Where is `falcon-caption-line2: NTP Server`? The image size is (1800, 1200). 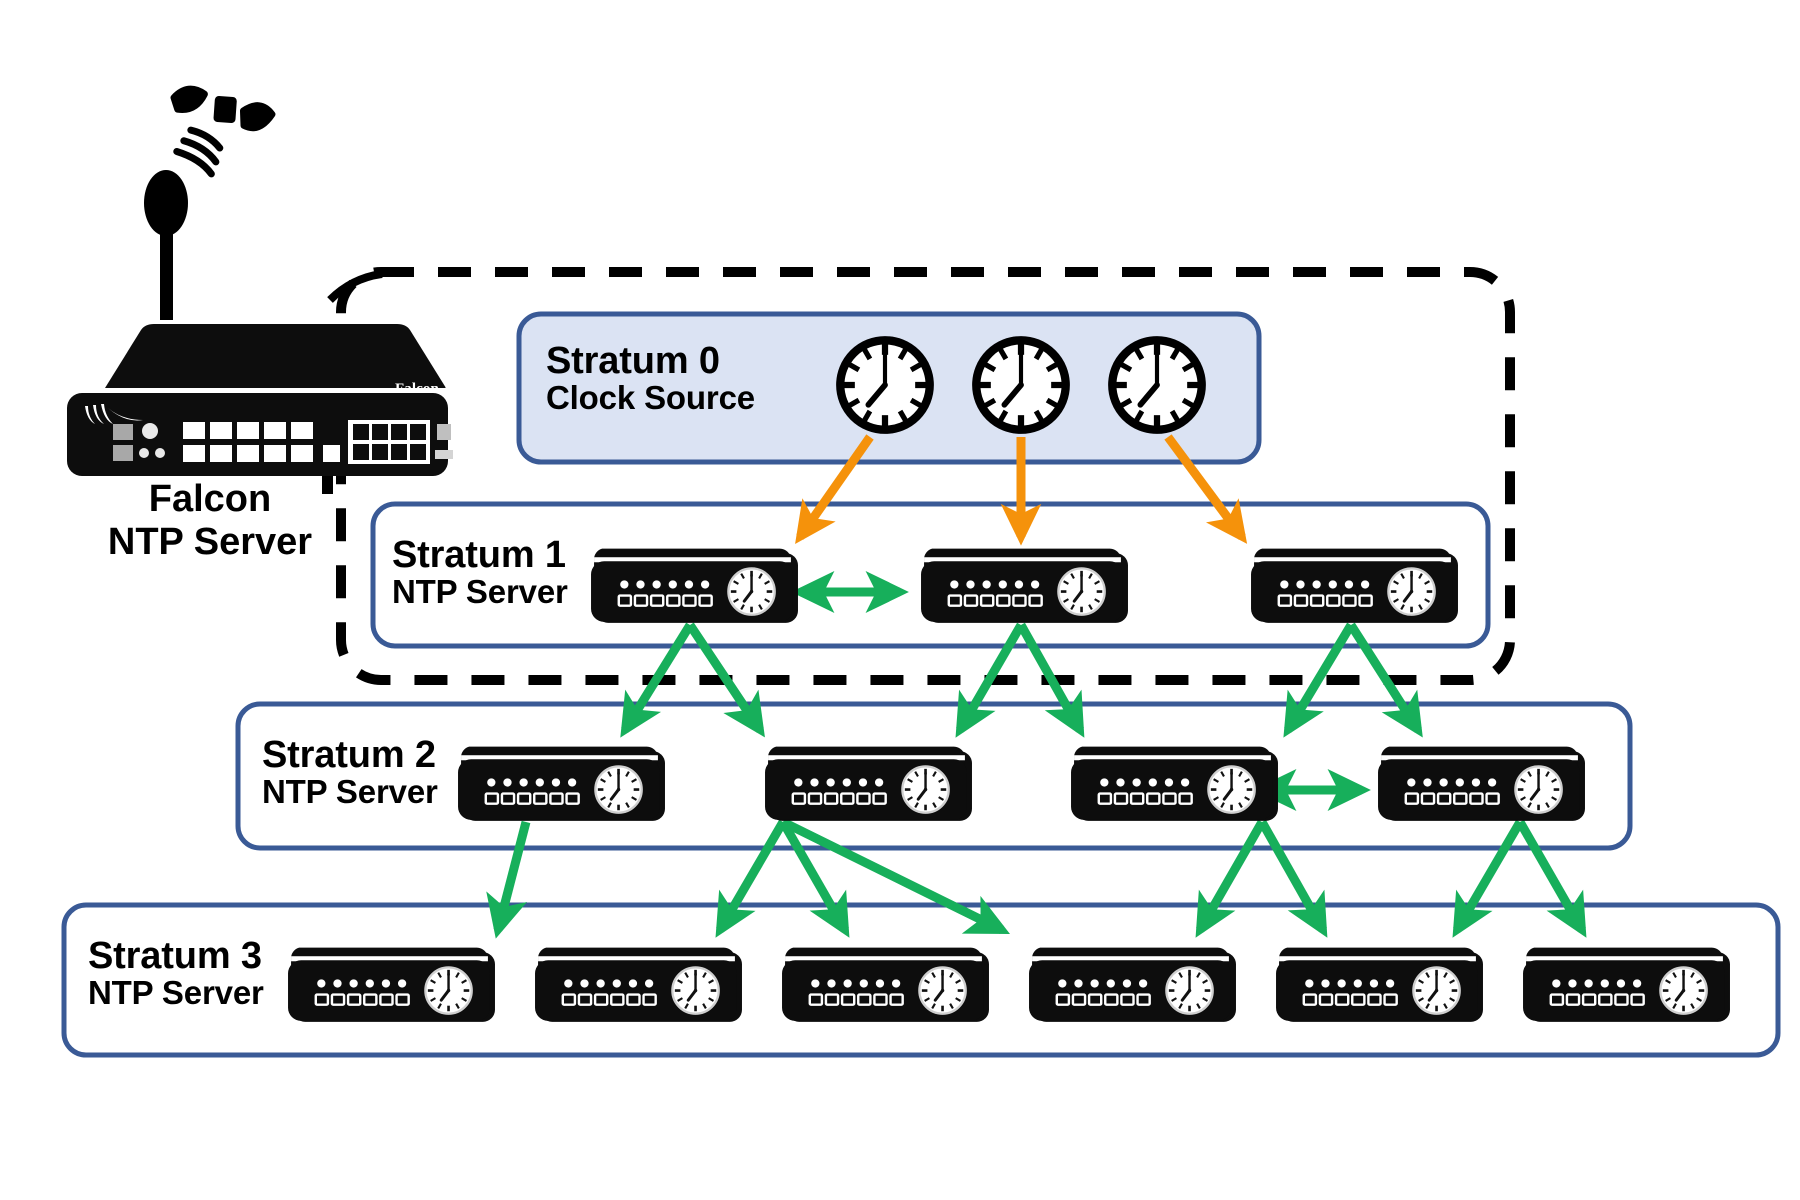 falcon-caption-line2: NTP Server is located at coordinates (210, 542).